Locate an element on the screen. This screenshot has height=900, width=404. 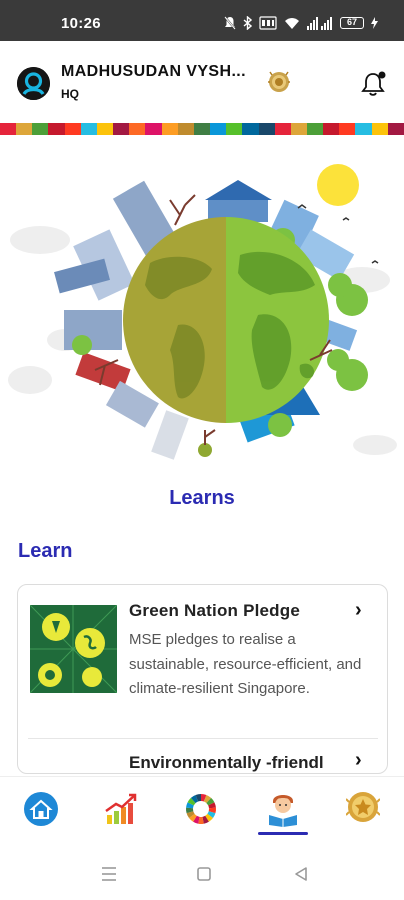
volte-icon is located at coordinates (268, 23).